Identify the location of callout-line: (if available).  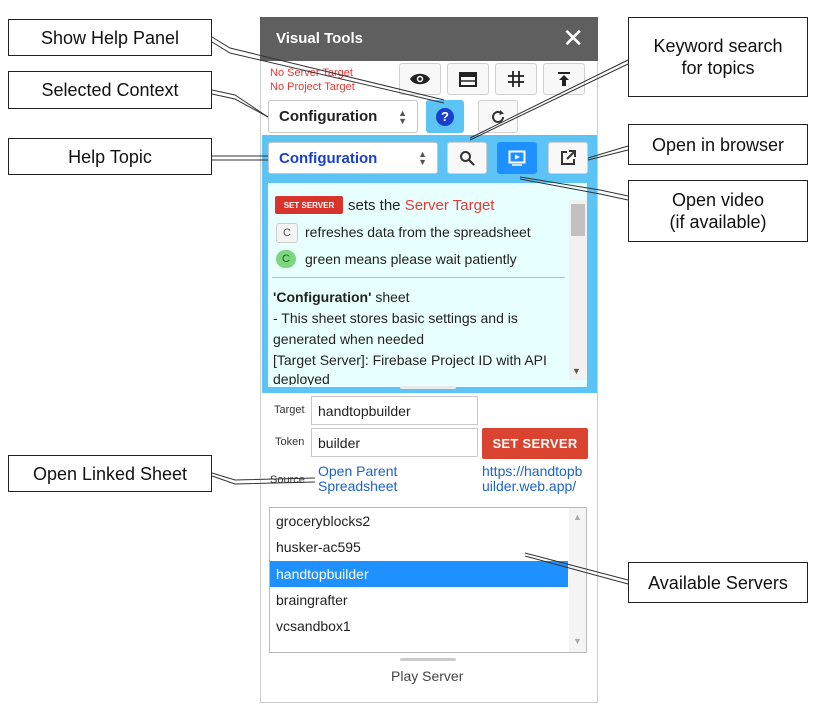
(718, 222).